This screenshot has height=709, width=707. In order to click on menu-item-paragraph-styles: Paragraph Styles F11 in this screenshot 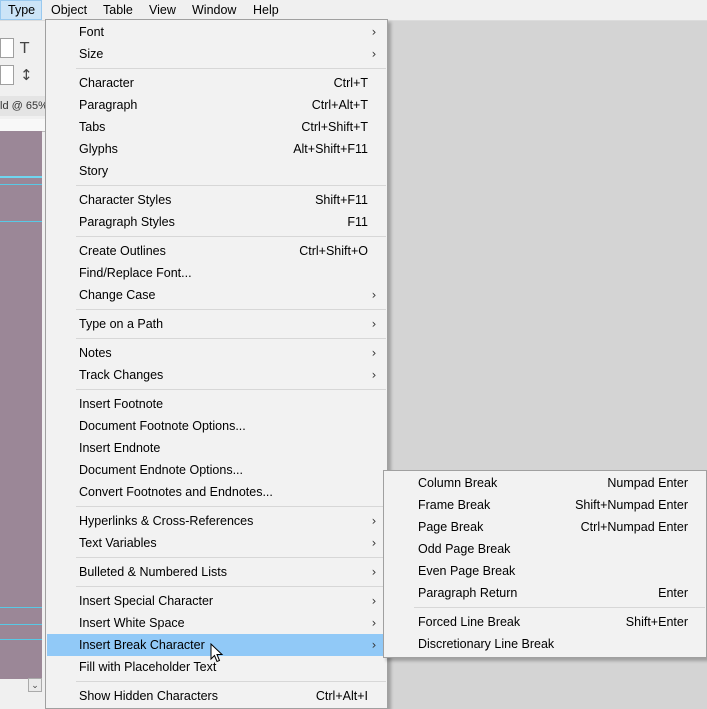, I will do `click(216, 222)`.